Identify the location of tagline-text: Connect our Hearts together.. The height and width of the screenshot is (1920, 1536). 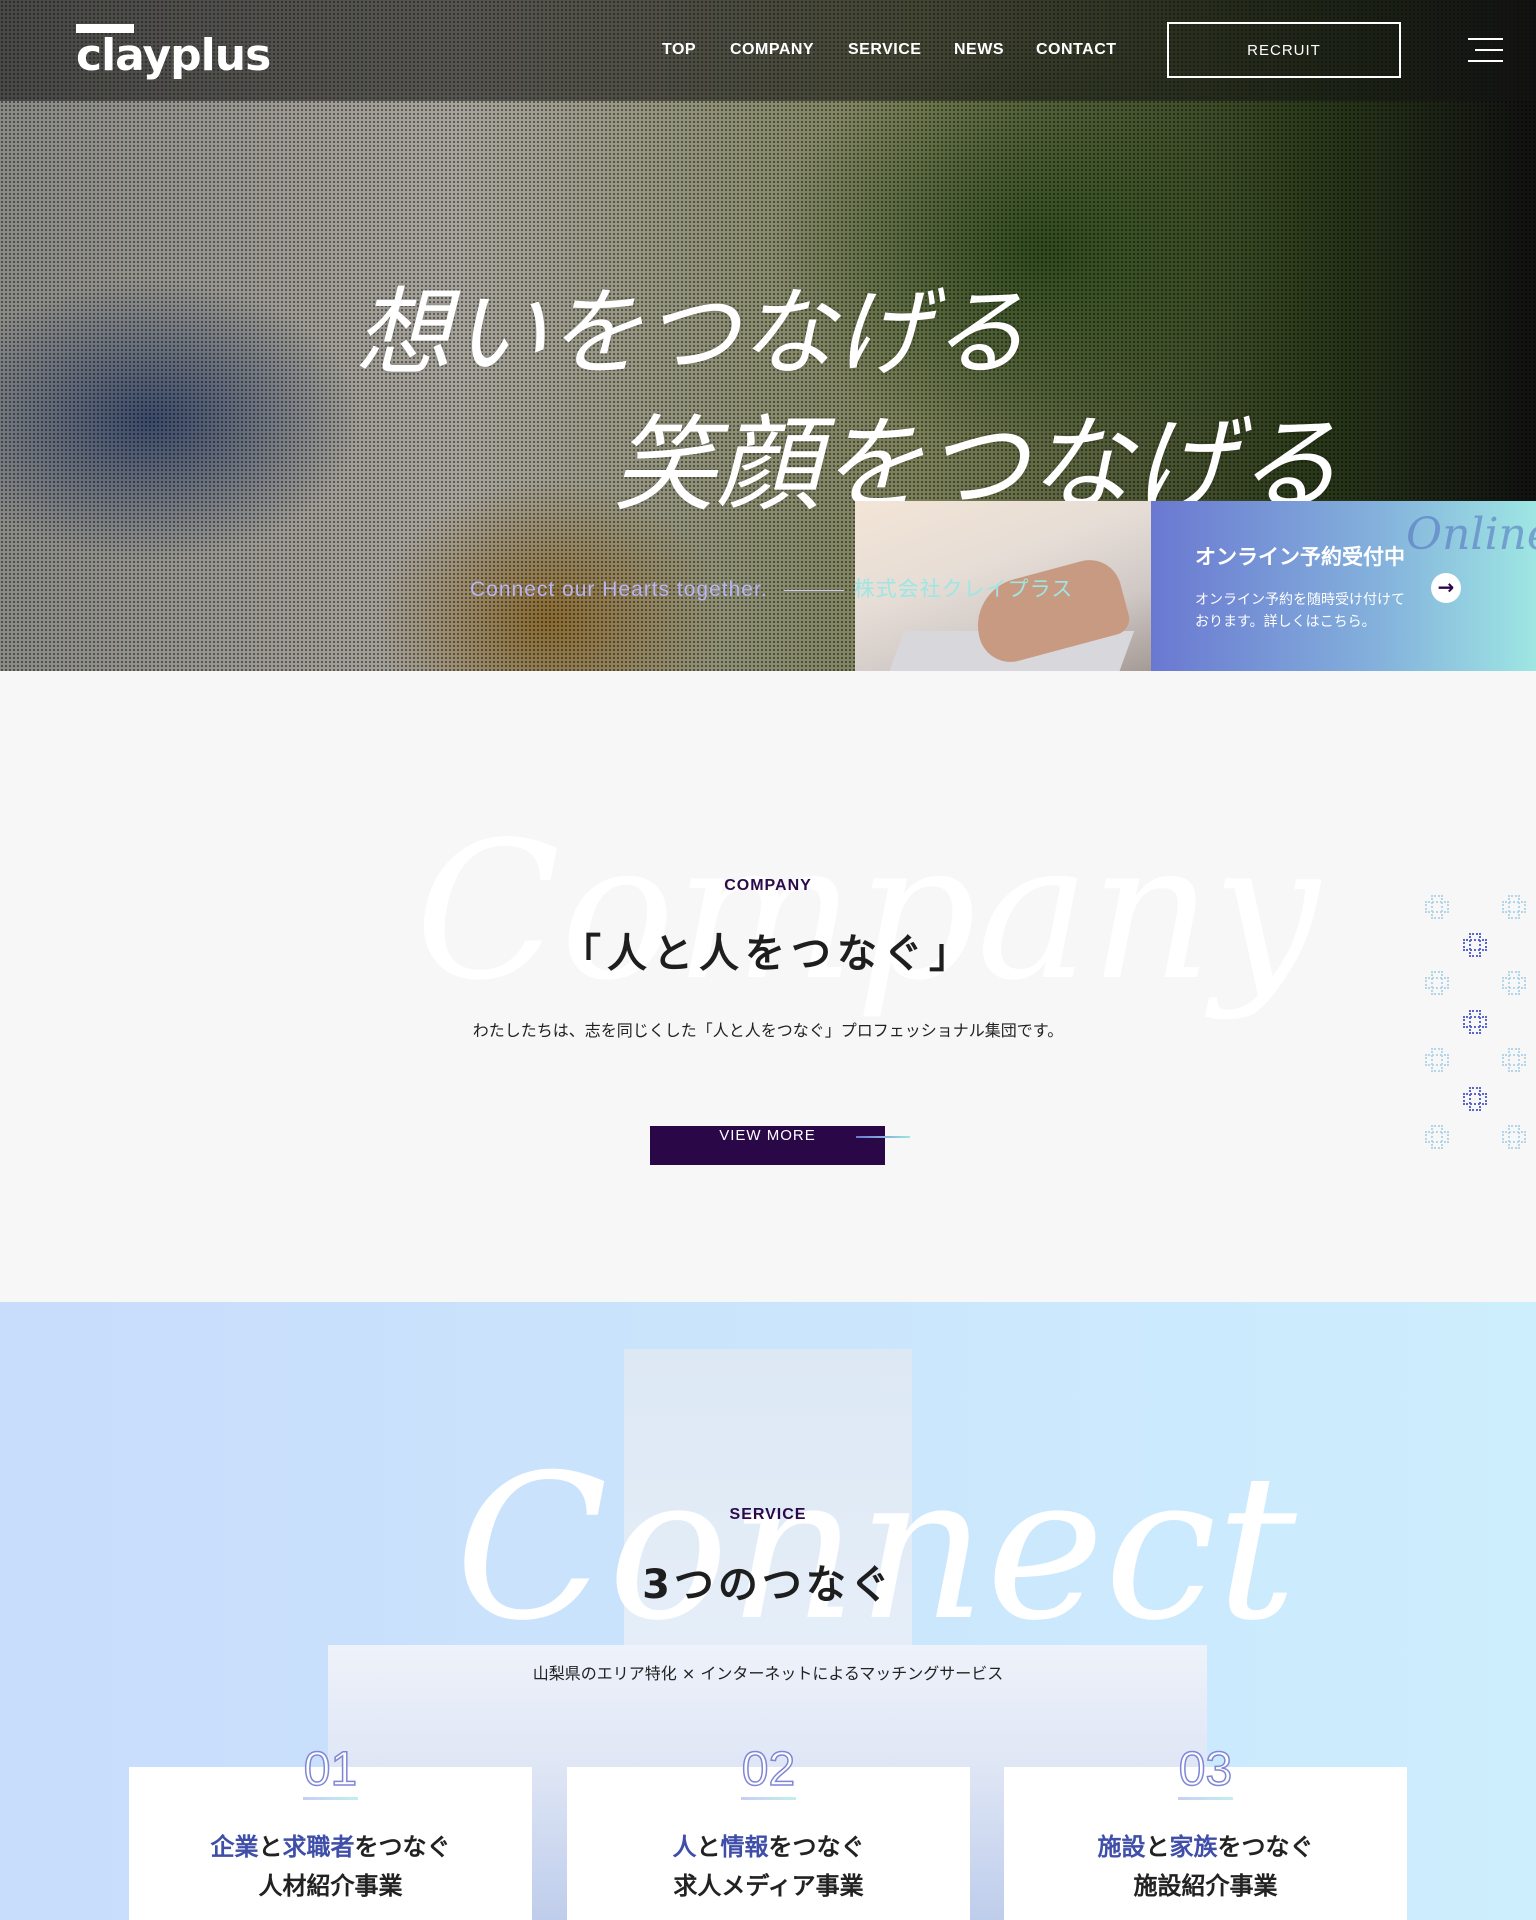
(619, 589).